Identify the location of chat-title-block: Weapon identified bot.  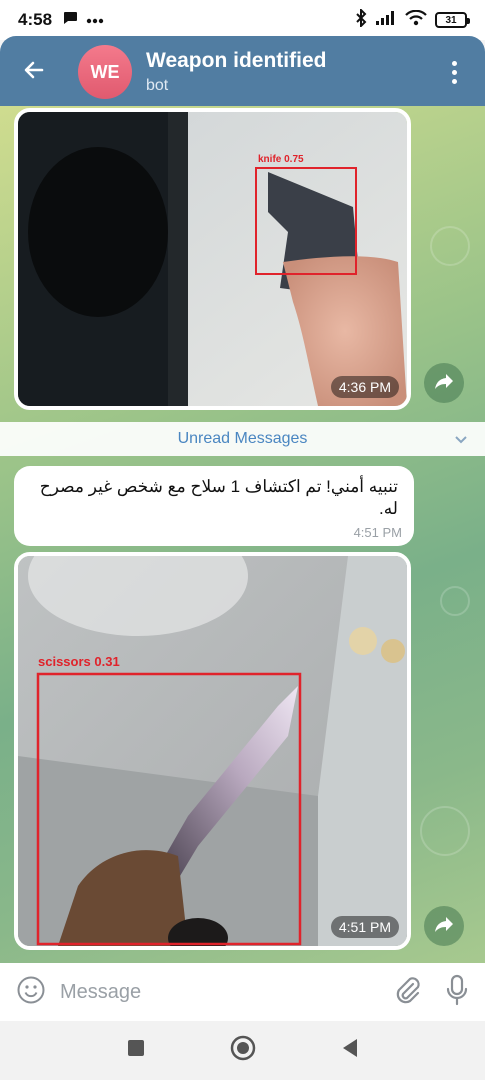
(236, 72).